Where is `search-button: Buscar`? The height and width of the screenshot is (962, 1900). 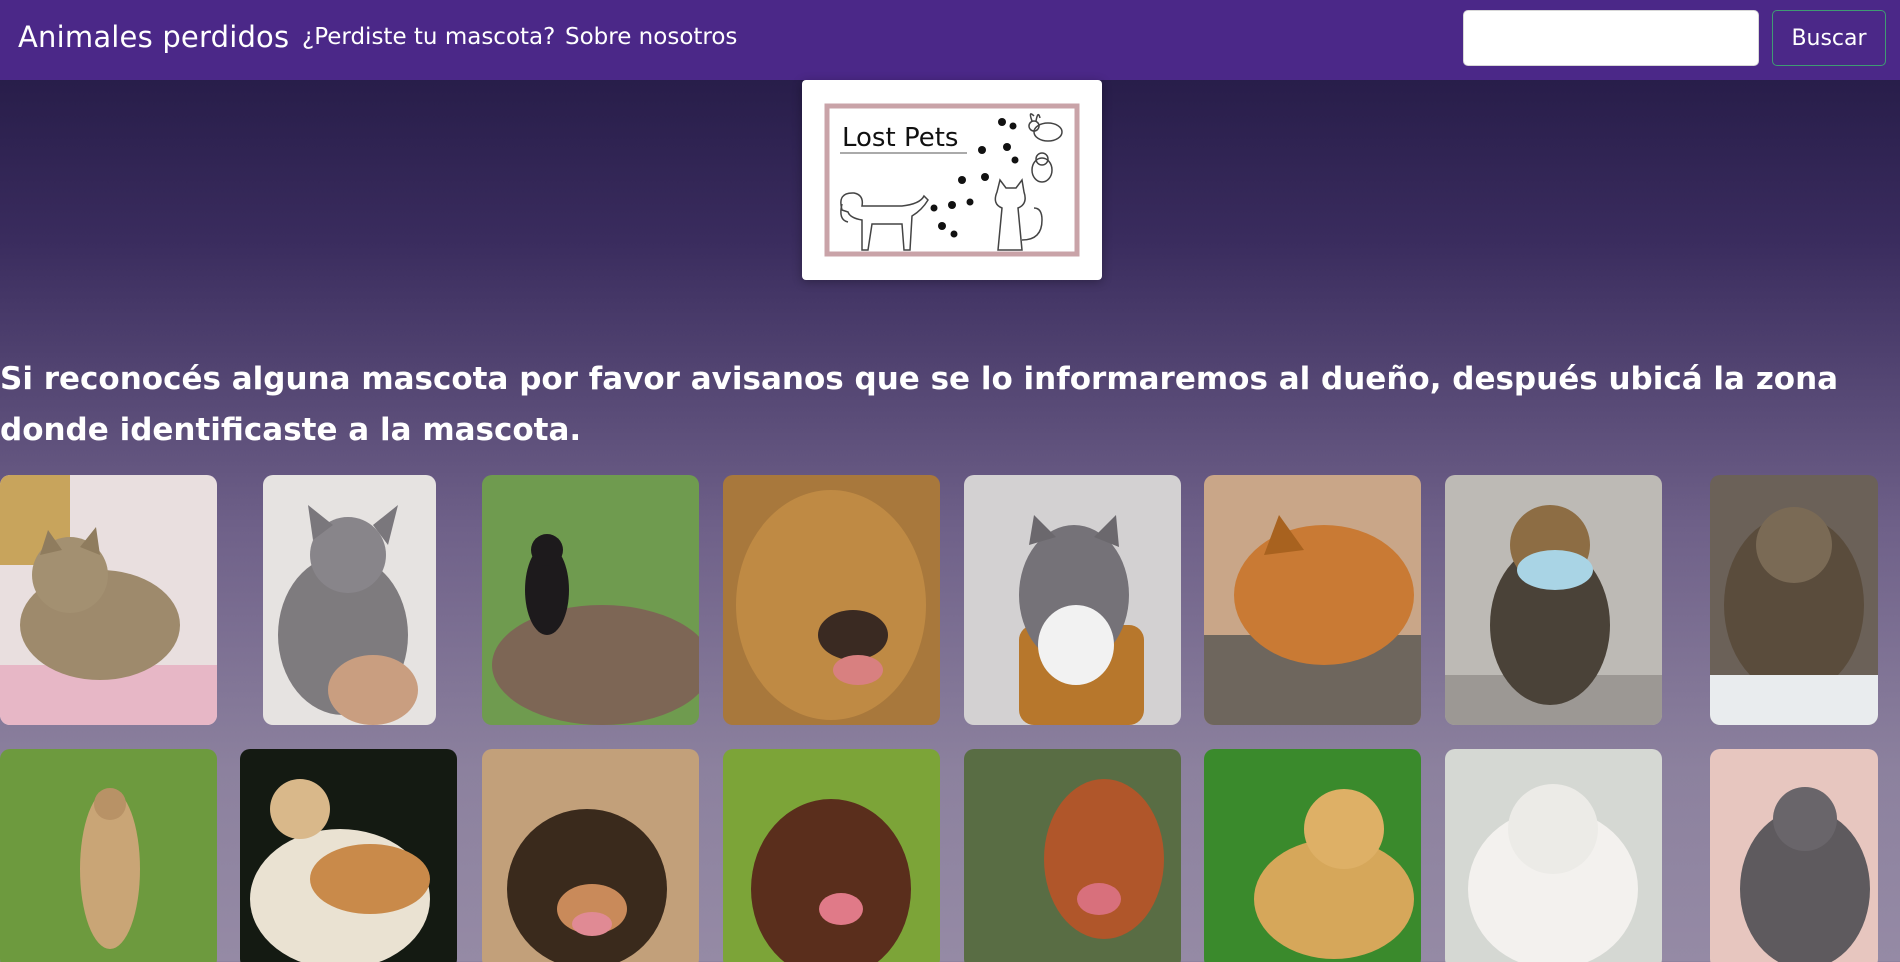
search-button: Buscar is located at coordinates (1829, 38).